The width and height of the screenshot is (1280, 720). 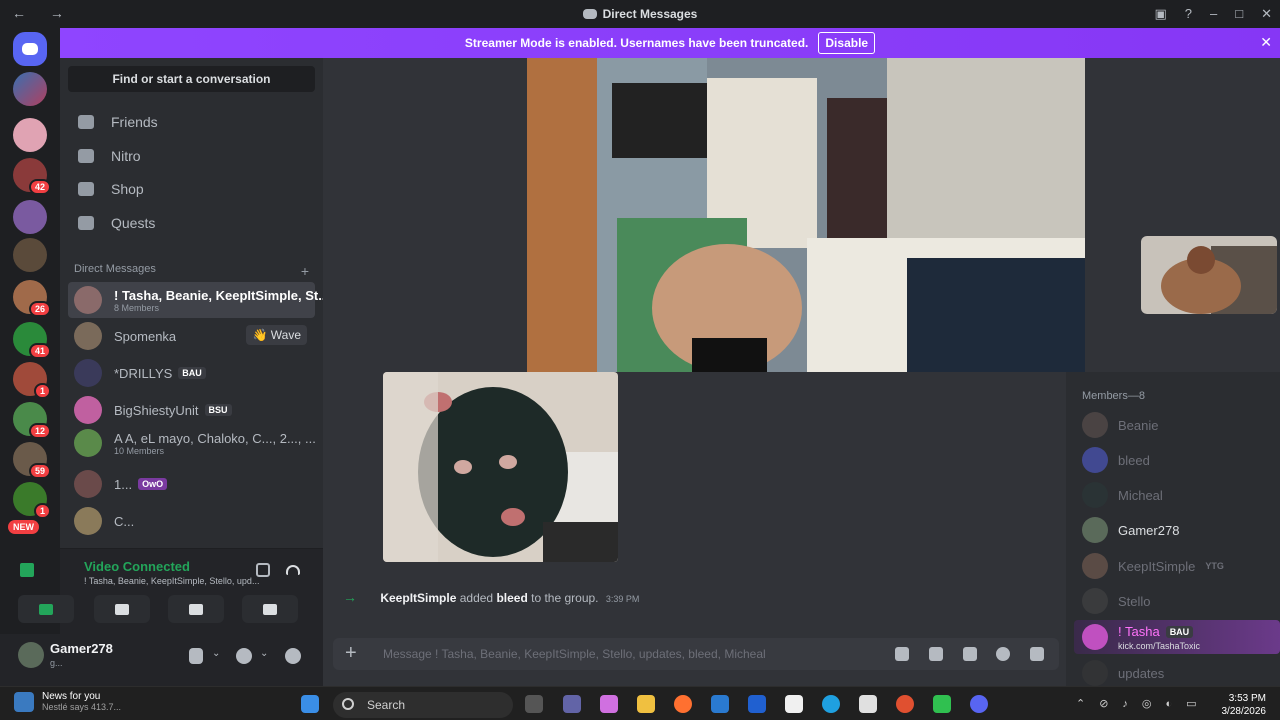 I want to click on task-view-icon, so click(x=534, y=704).